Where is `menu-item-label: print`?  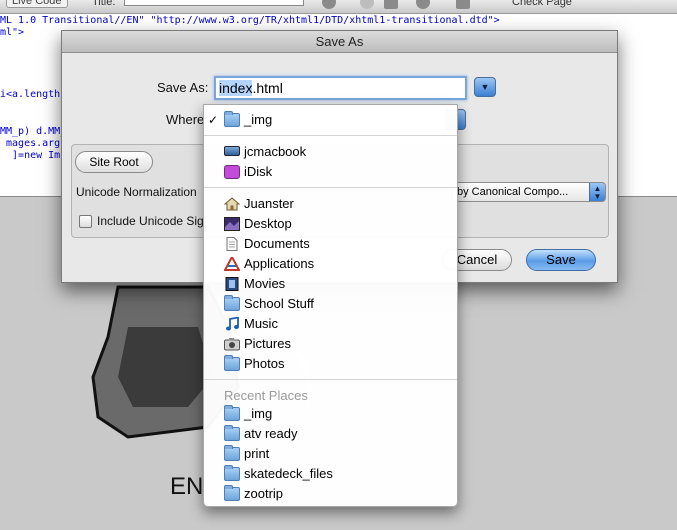
menu-item-label: print is located at coordinates (257, 453).